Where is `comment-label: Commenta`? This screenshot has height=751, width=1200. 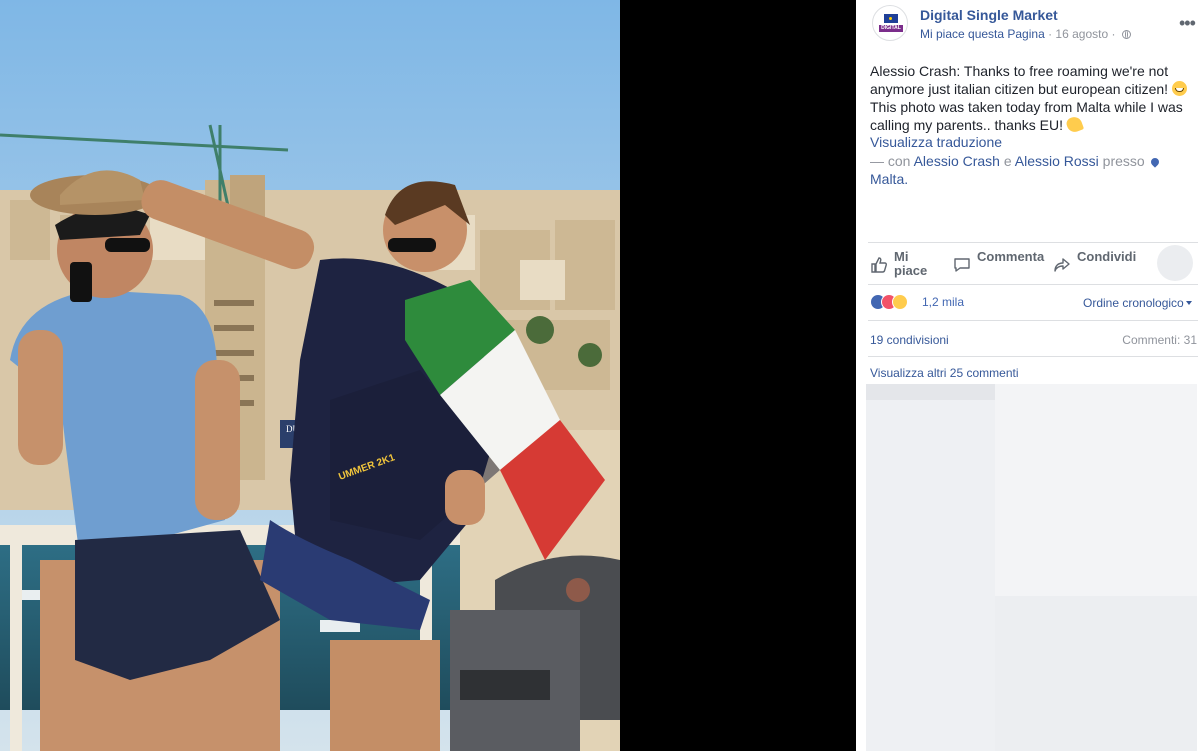
comment-label: Commenta is located at coordinates (1011, 256).